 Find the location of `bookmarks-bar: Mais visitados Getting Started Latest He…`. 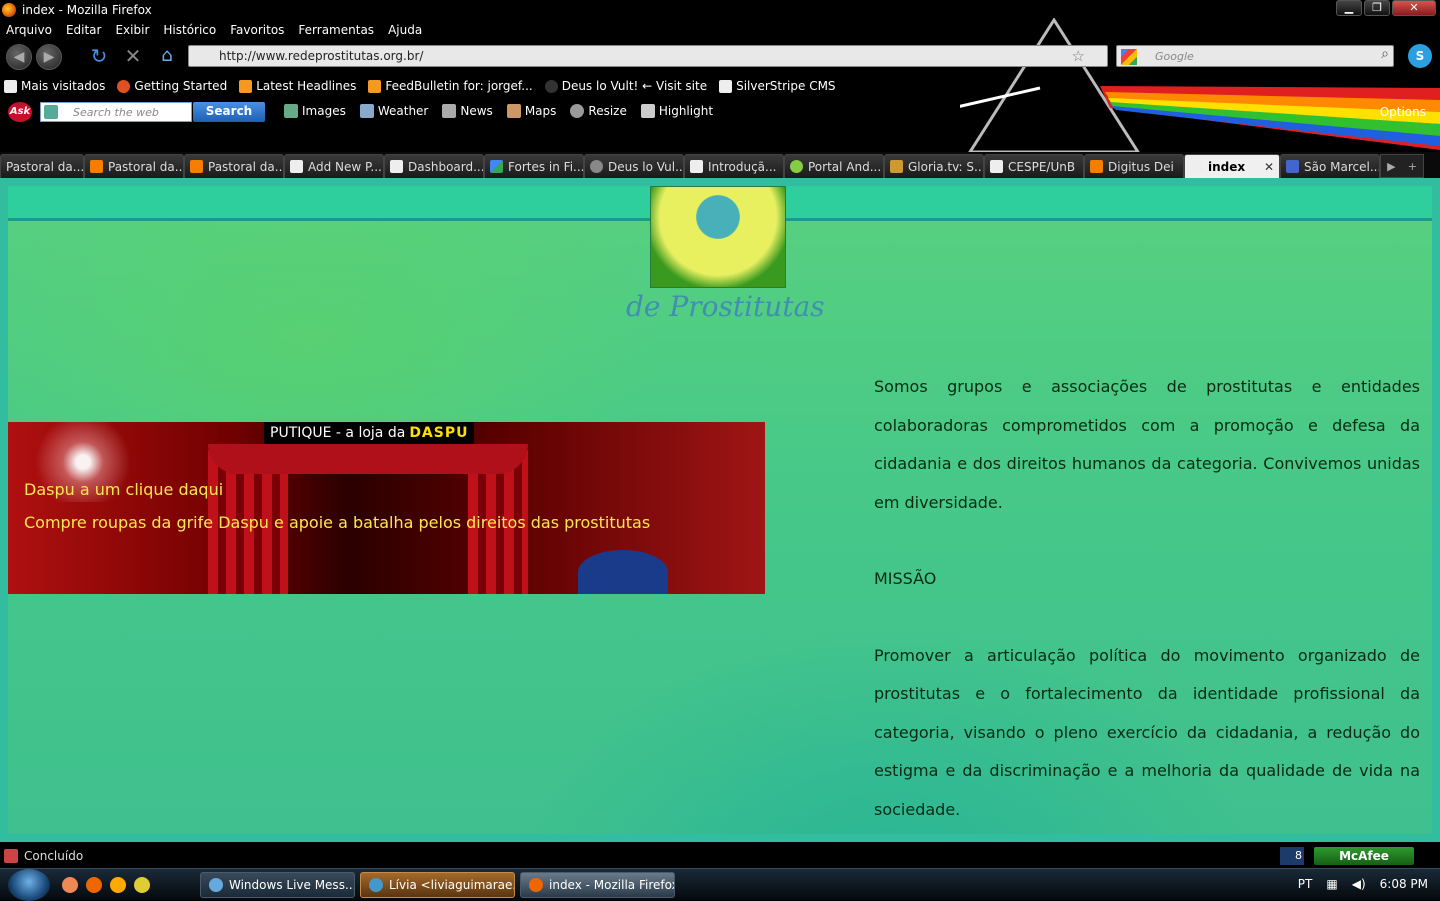

bookmarks-bar: Mais visitados Getting Started Latest He… is located at coordinates (418, 86).